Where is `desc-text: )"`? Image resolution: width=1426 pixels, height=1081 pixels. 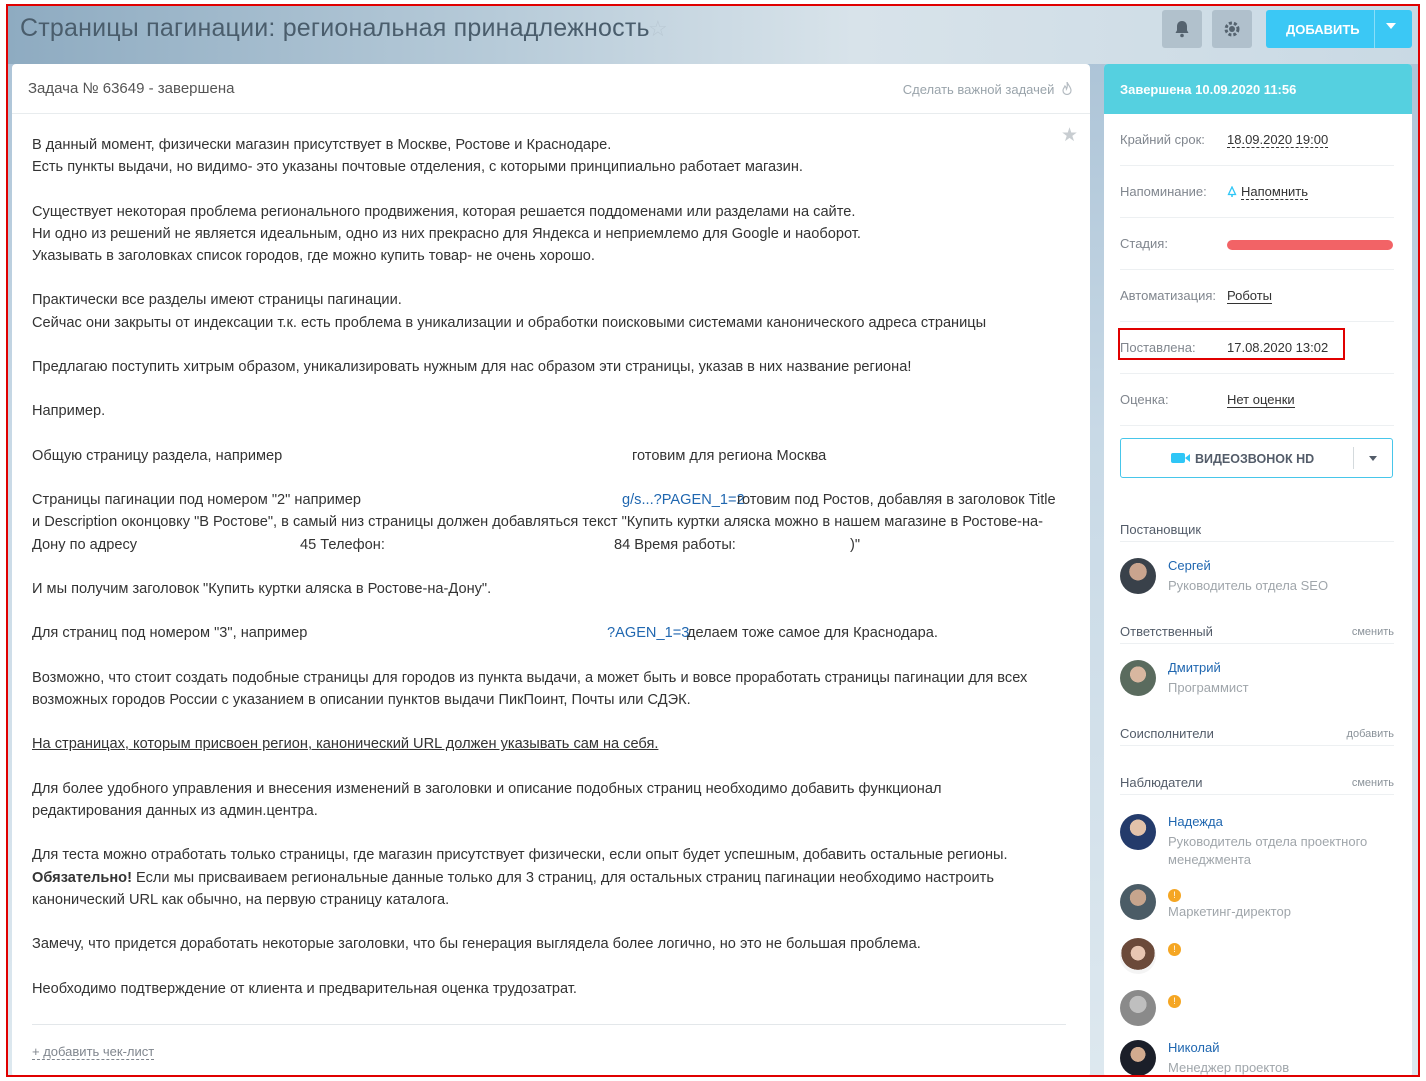 desc-text: )" is located at coordinates (855, 544).